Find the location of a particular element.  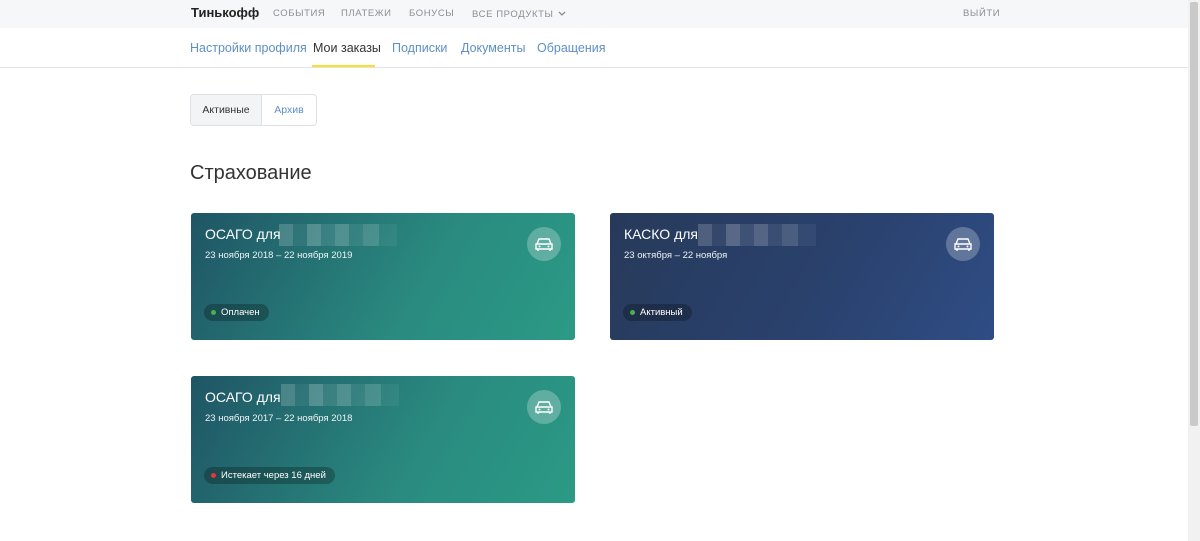

tab-profile-settings: Настройки профиля is located at coordinates (248, 48).